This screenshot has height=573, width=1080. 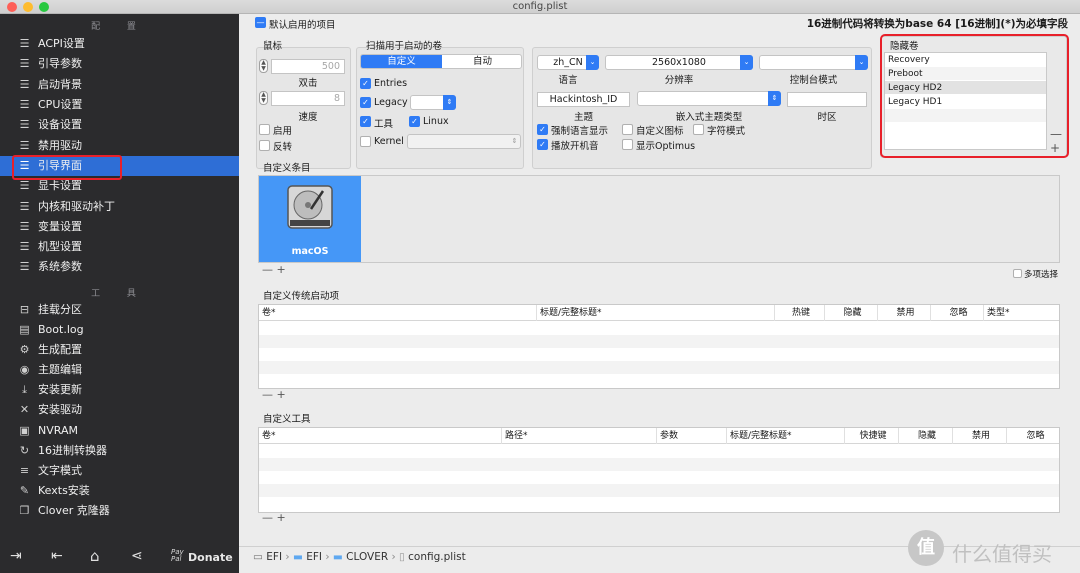 I want to click on force-language-checkbox: ✓, so click(x=542, y=129).